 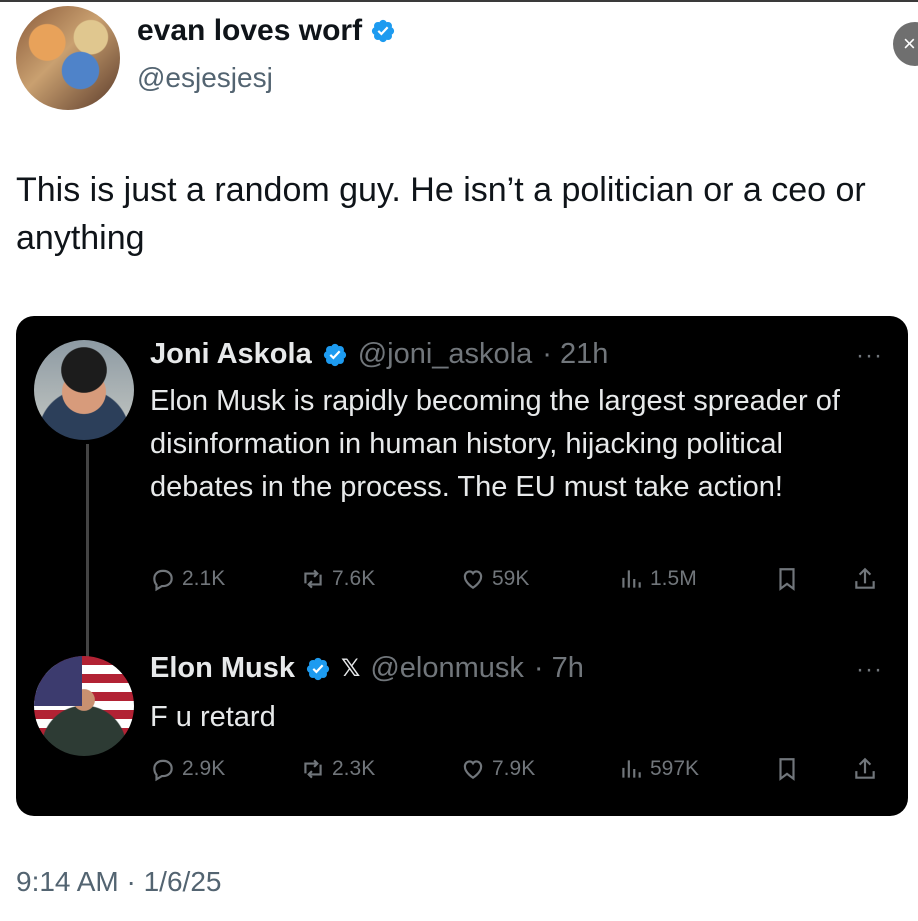 I want to click on post-text: F u retard, so click(x=213, y=717).